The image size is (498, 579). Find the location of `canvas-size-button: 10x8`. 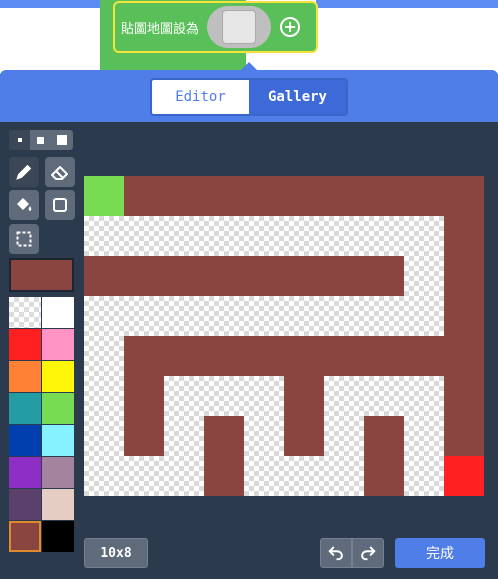

canvas-size-button: 10x8 is located at coordinates (116, 553).